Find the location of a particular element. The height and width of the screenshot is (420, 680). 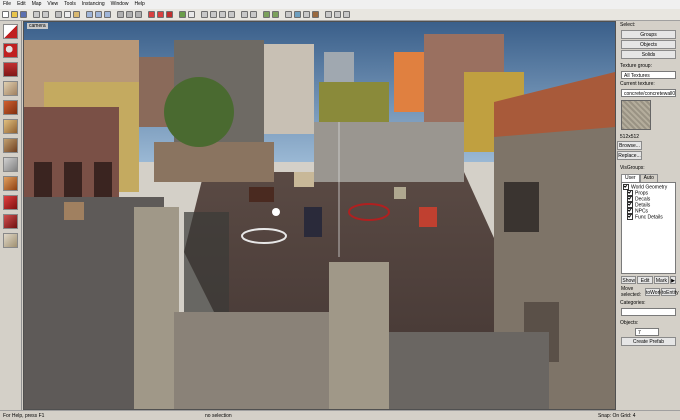

entity-tool-icon is located at coordinates (10, 88).